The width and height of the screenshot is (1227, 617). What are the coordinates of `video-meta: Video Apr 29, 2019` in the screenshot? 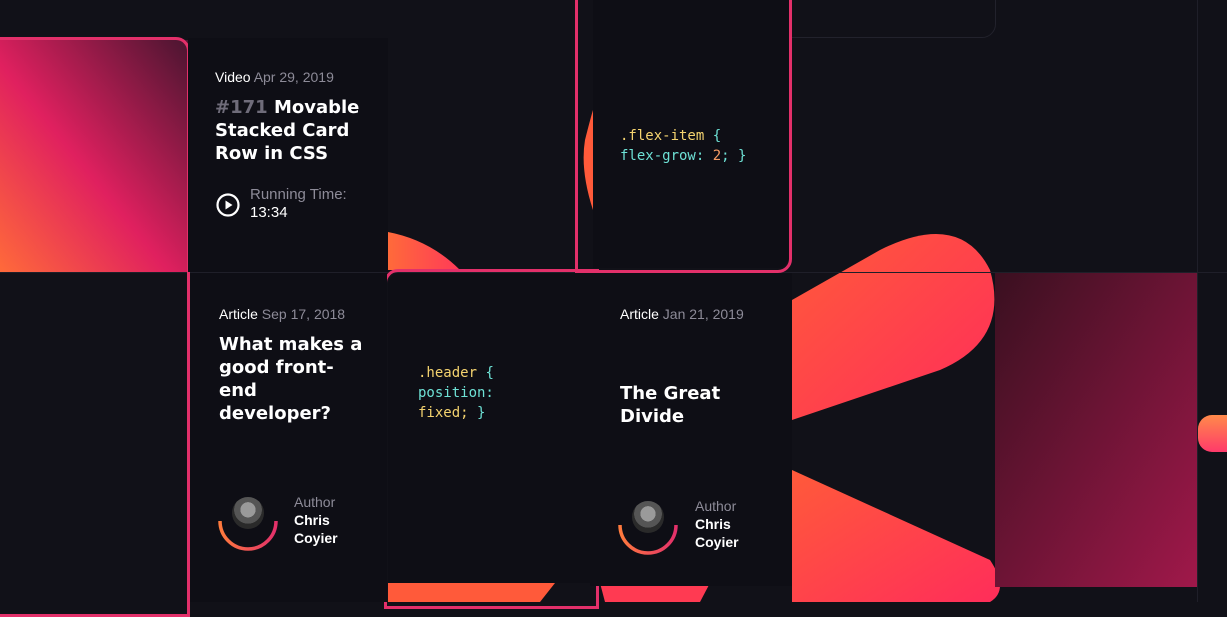 It's located at (274, 77).